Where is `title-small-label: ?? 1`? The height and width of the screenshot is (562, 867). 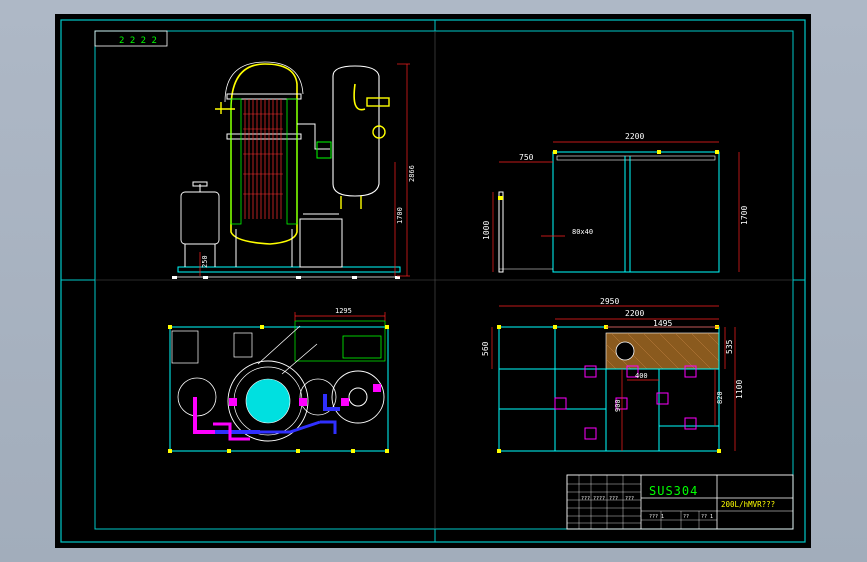
title-small-label: ?? 1 is located at coordinates (707, 517).